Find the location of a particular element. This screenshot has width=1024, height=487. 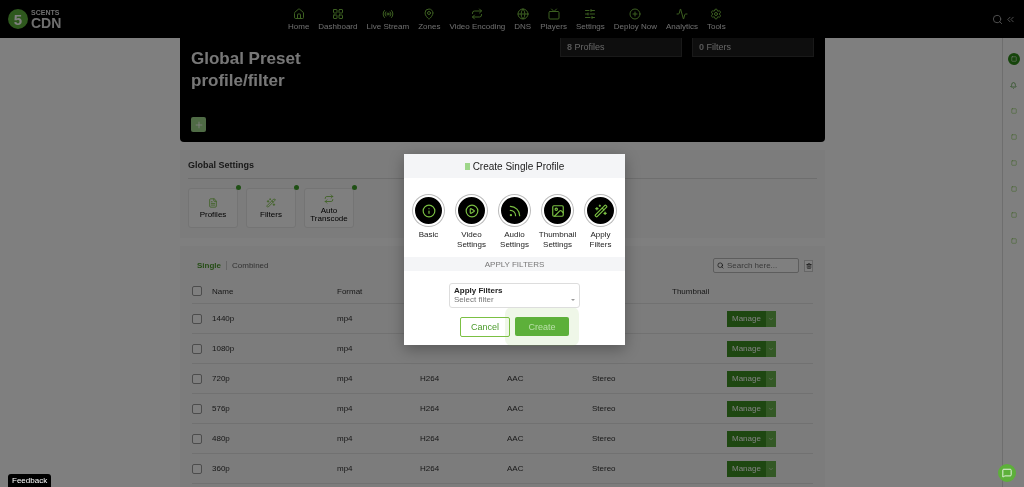

field-label: Apply Filters is located at coordinates (479, 291).